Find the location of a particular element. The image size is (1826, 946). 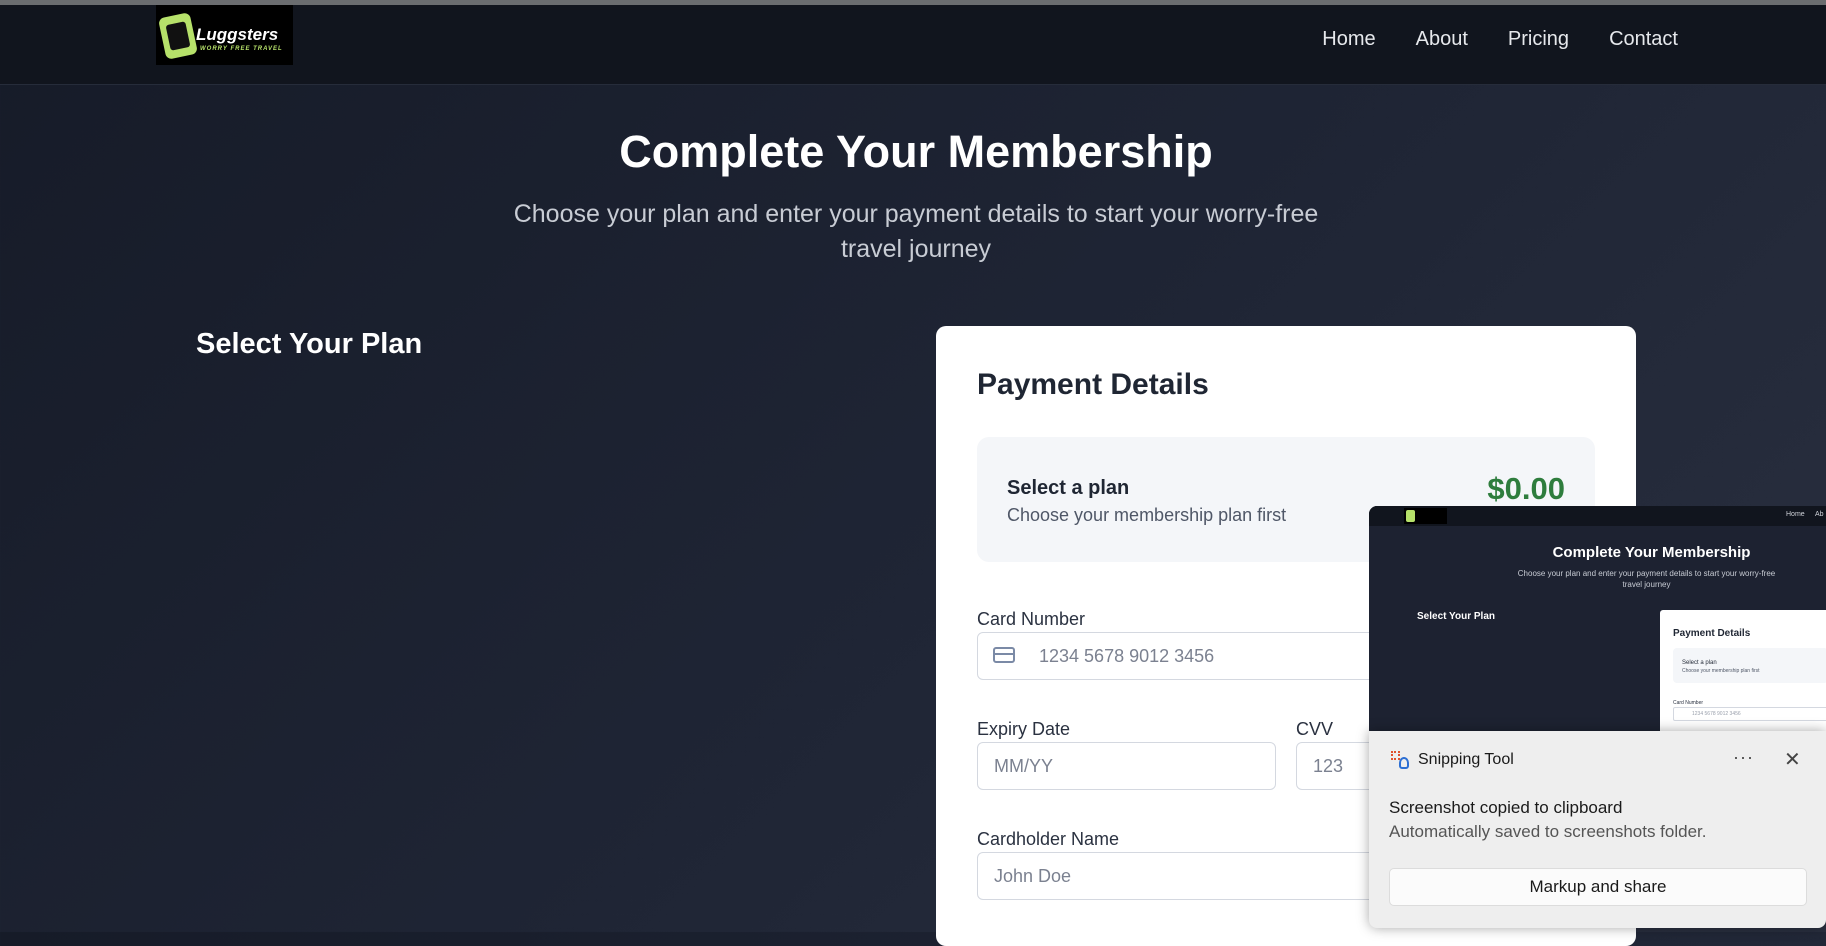

preview-card-title: Payment Details is located at coordinates (1712, 633).